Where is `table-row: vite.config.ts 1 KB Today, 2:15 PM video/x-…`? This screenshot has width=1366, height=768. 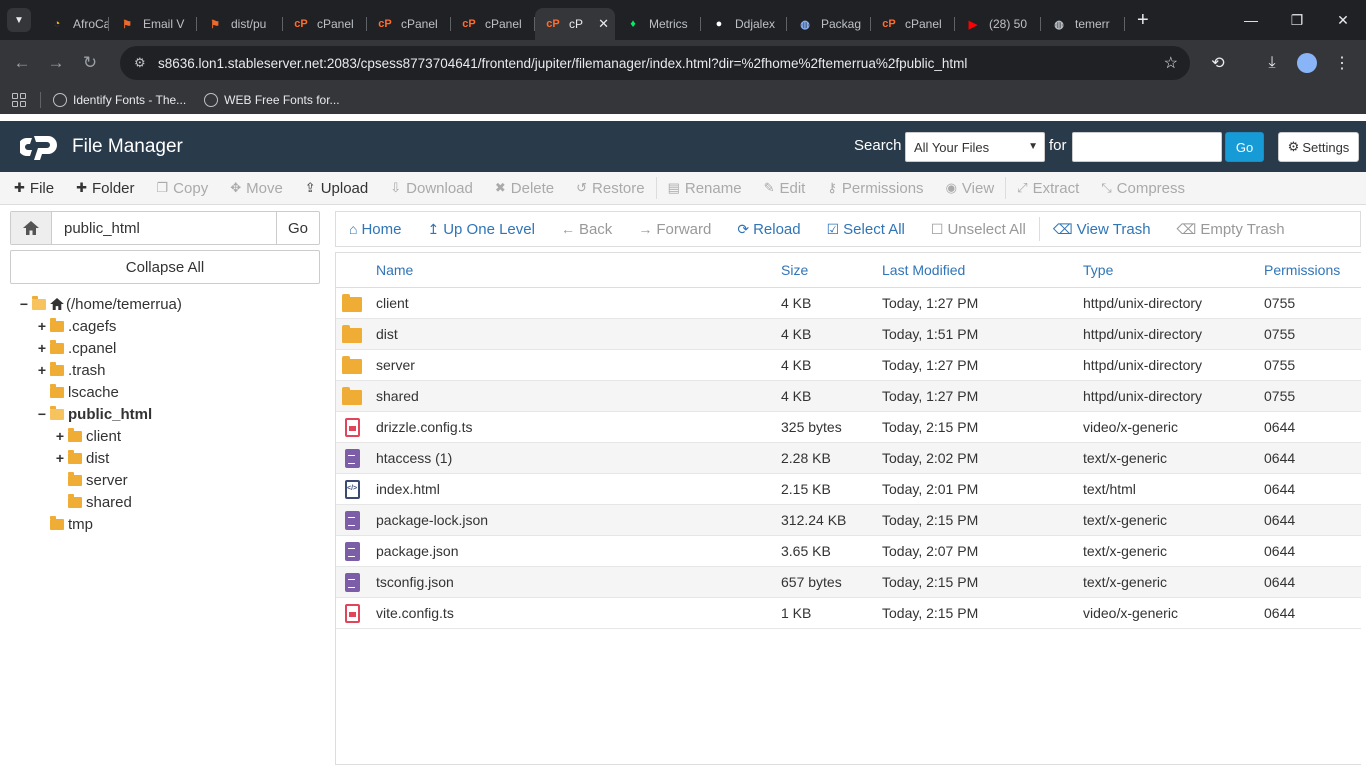
table-row: vite.config.ts 1 KB Today, 2:15 PM video/x-… is located at coordinates (848, 613).